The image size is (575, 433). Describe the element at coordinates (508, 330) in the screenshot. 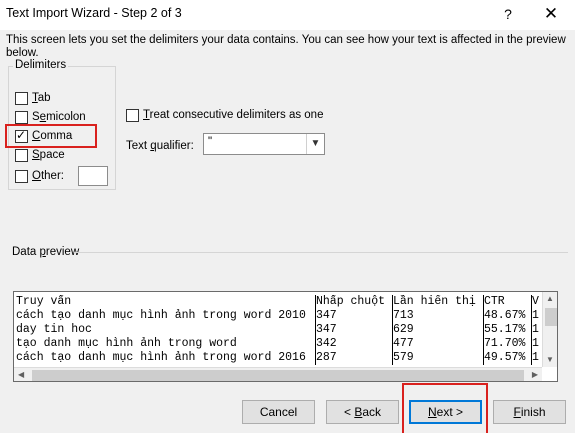

I see `preview-cell: 55.17%` at that location.